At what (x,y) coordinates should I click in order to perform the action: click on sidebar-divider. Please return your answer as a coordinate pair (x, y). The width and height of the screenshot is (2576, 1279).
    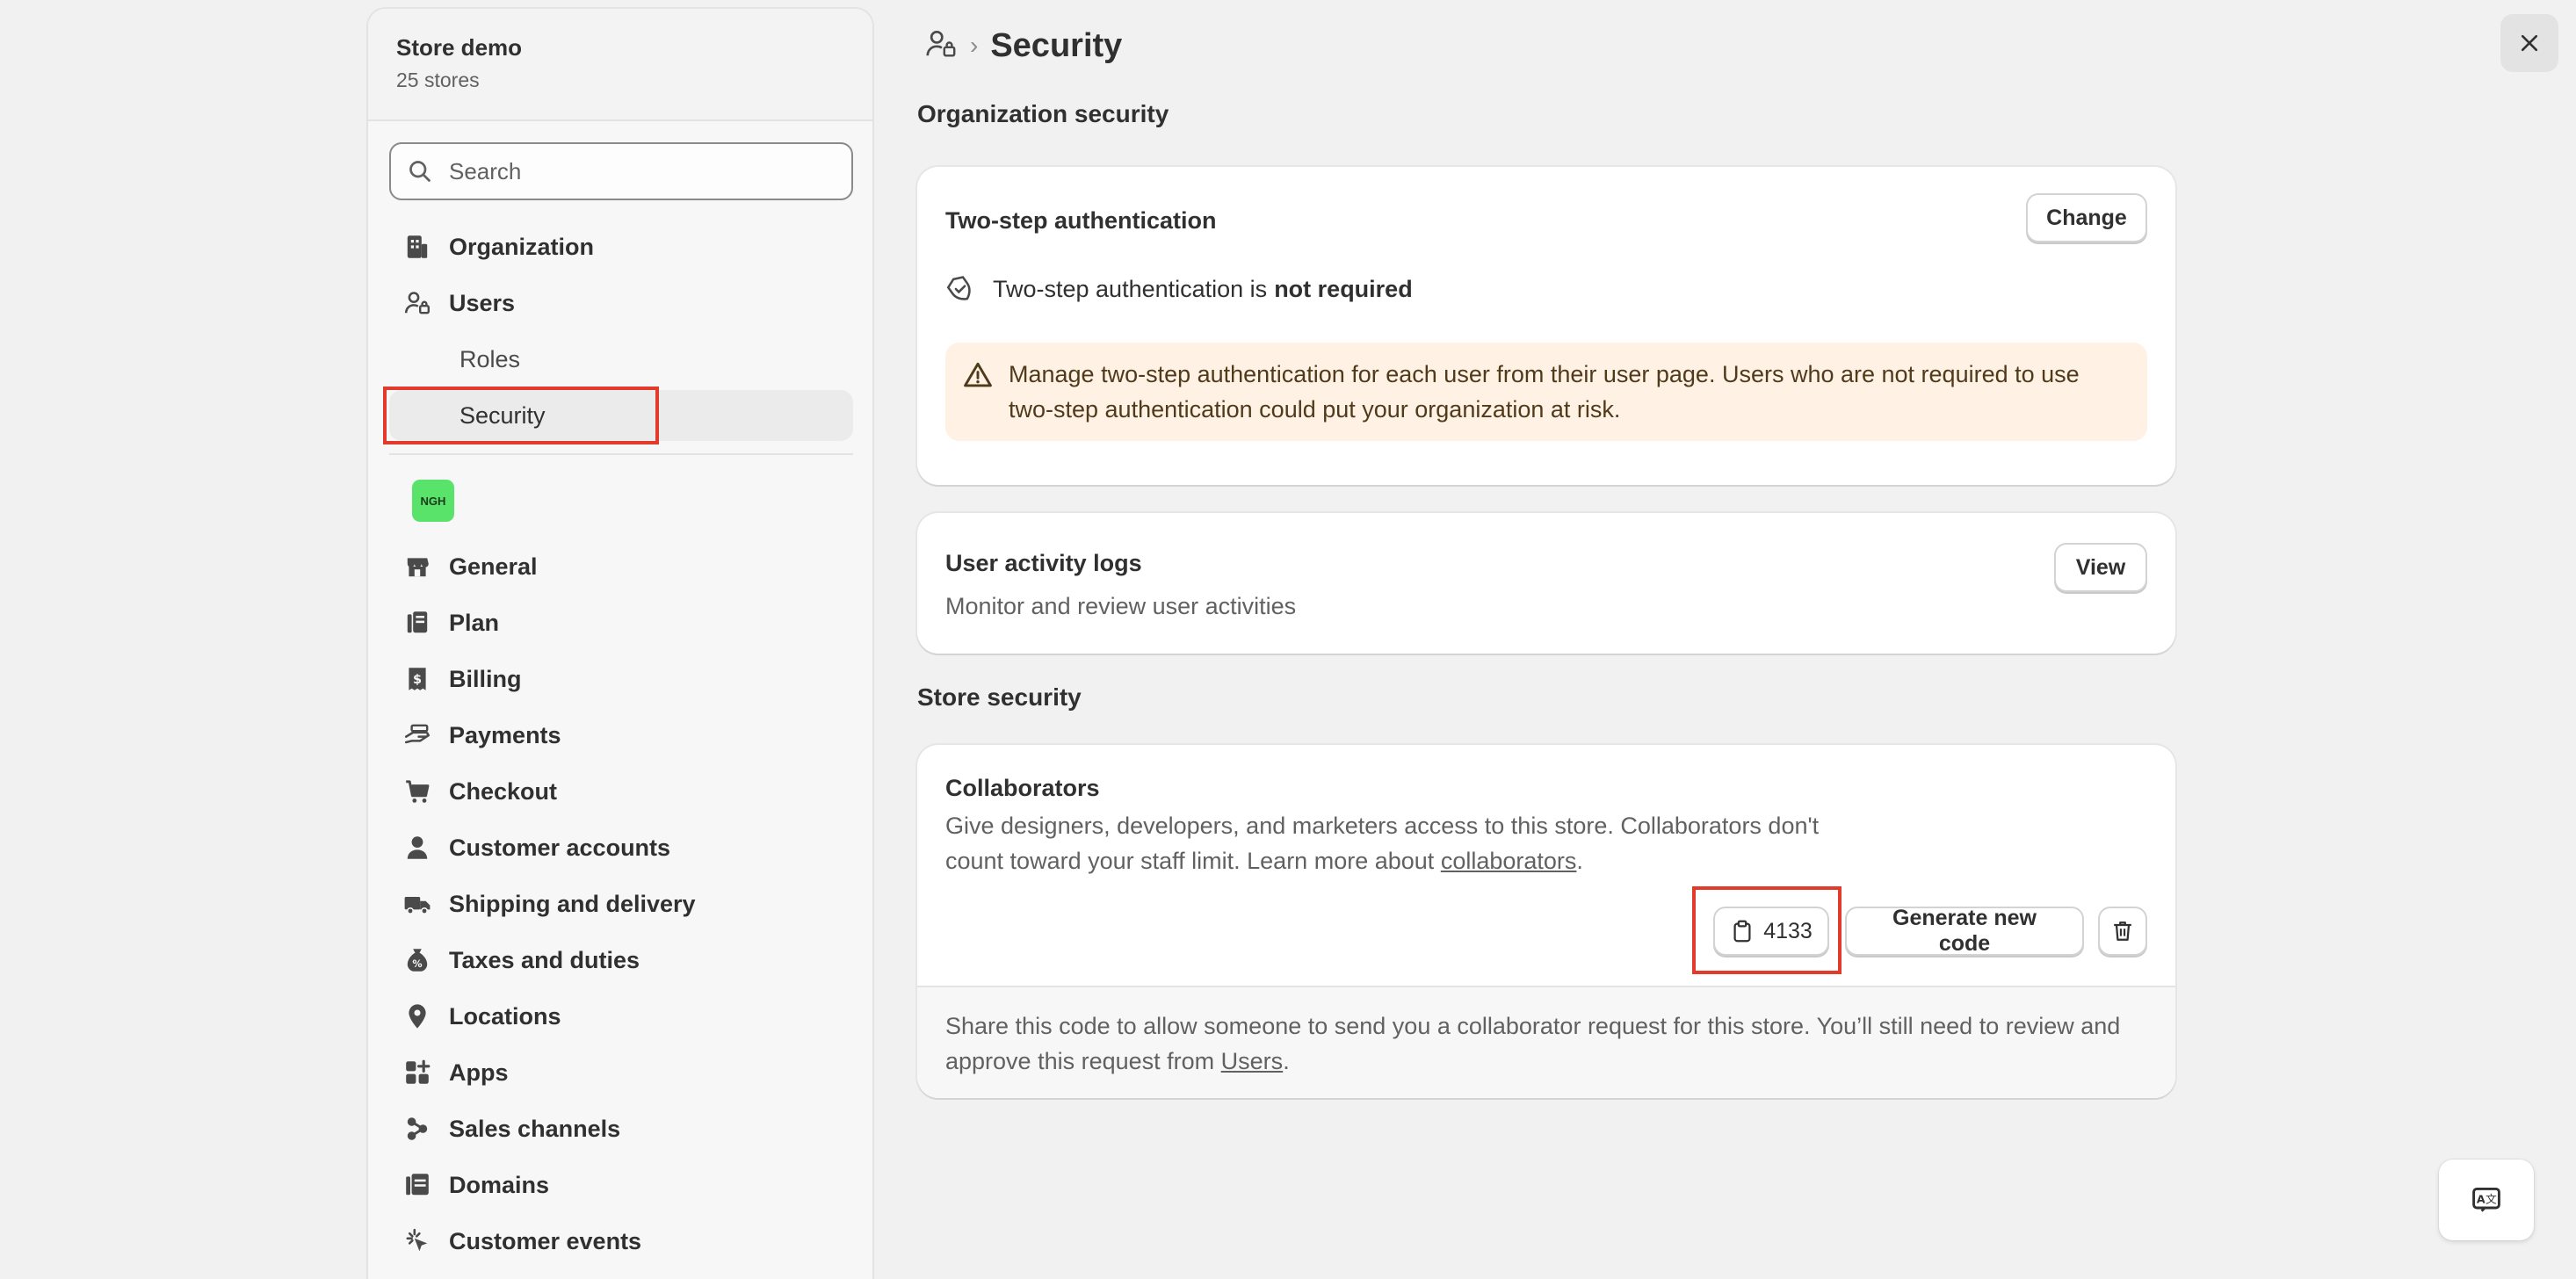
    Looking at the image, I should click on (621, 454).